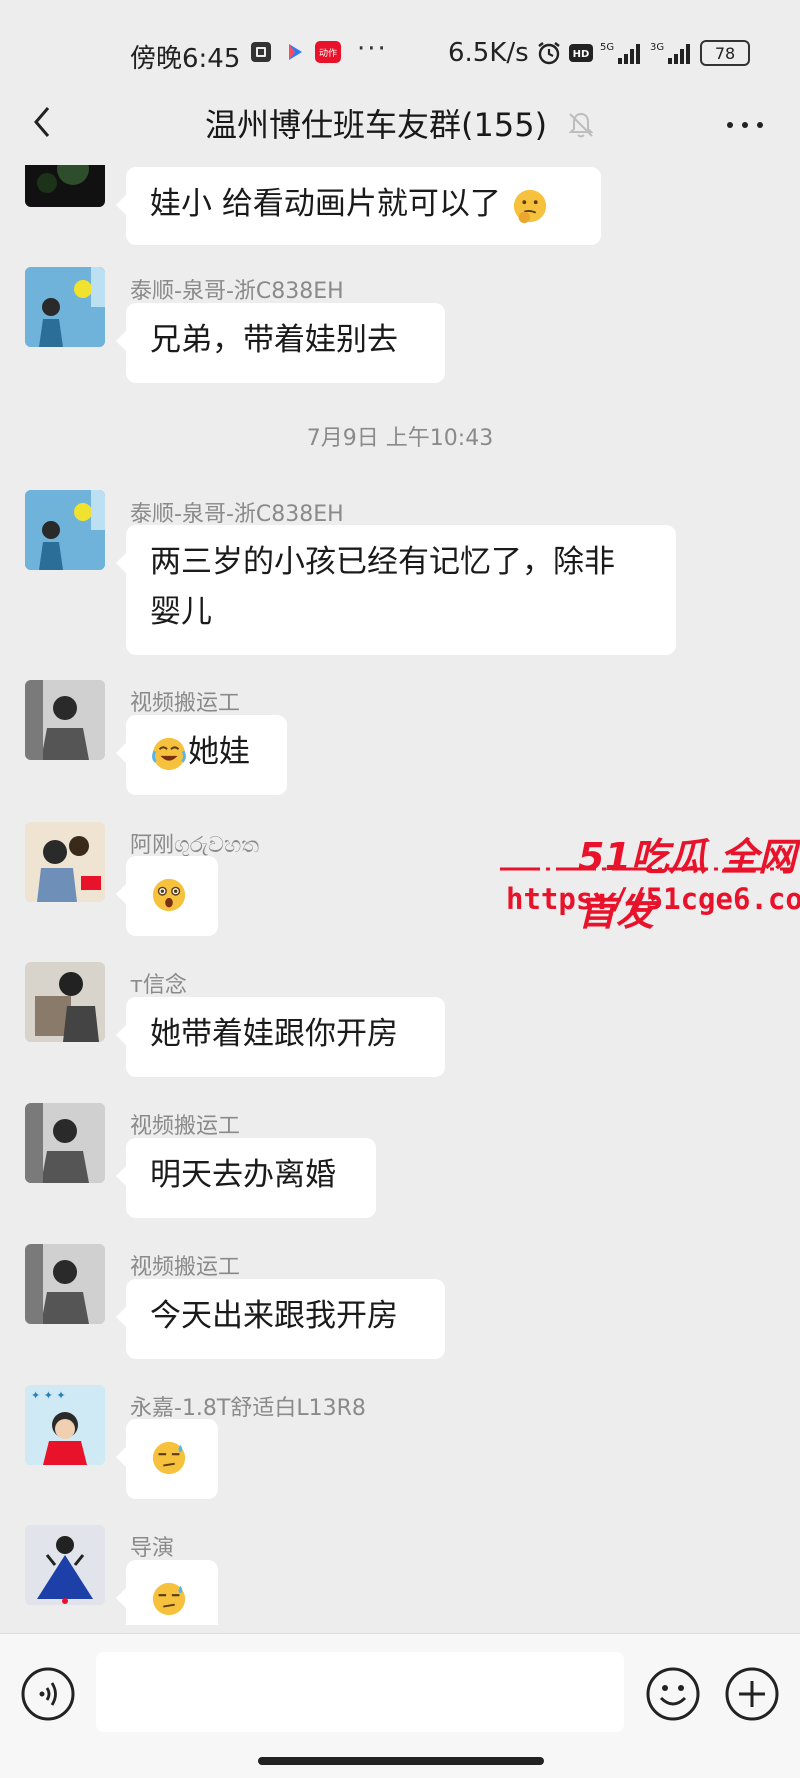  I want to click on message-text: 她带着娃跟你开房, so click(274, 1034).